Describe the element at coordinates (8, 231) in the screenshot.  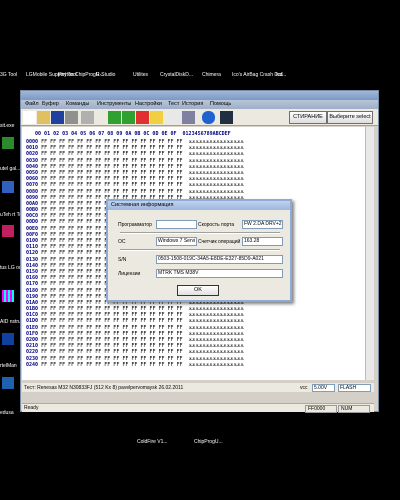
I see `pink-app-icon` at that location.